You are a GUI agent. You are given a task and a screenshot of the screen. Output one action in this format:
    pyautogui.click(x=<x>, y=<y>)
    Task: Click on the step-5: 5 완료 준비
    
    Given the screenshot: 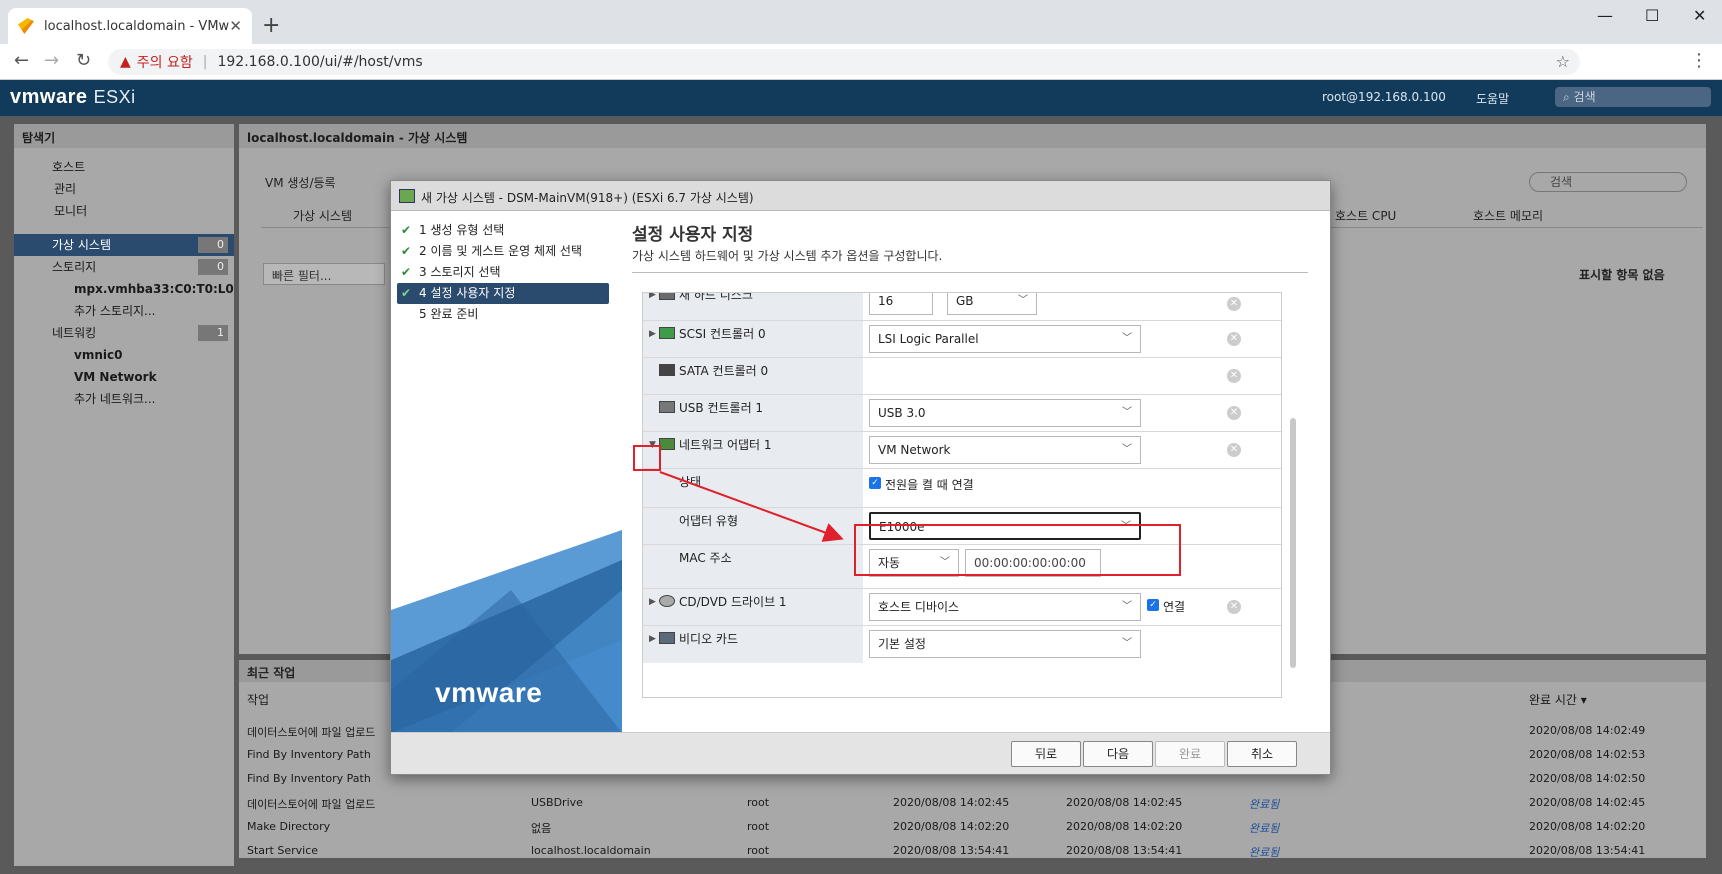 What is the action you would take?
    pyautogui.click(x=503, y=314)
    